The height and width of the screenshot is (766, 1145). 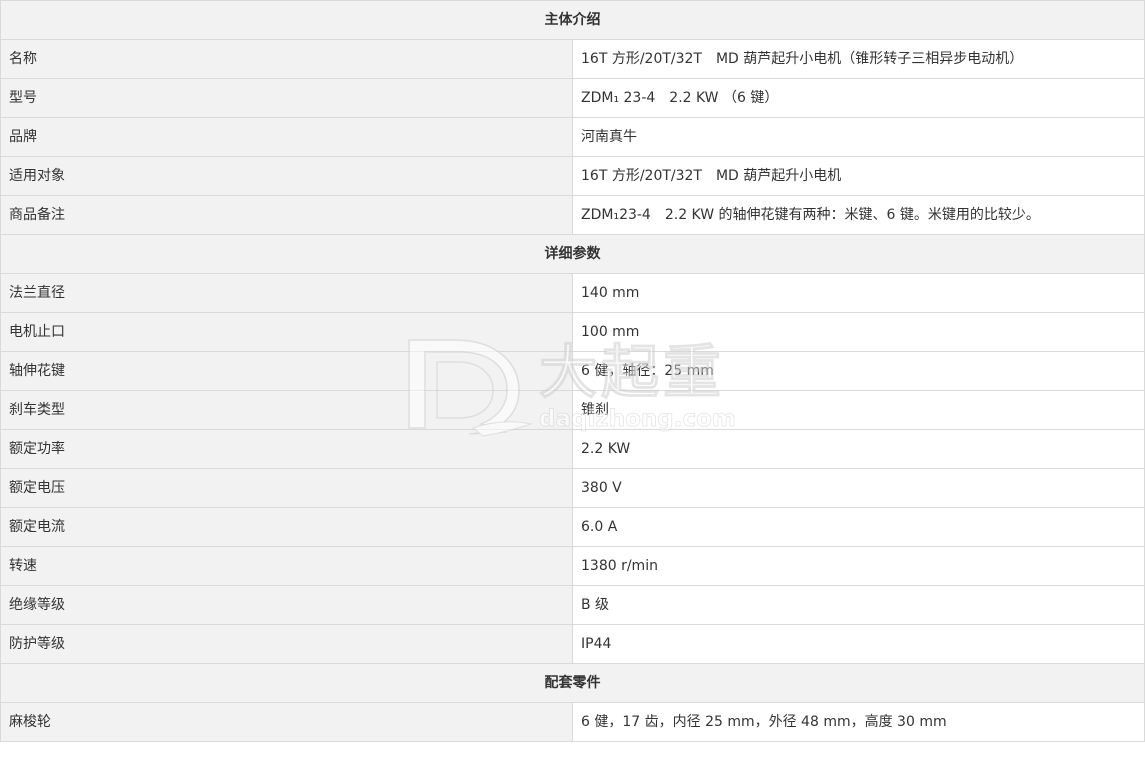 I want to click on row-value: B 级, so click(x=858, y=605).